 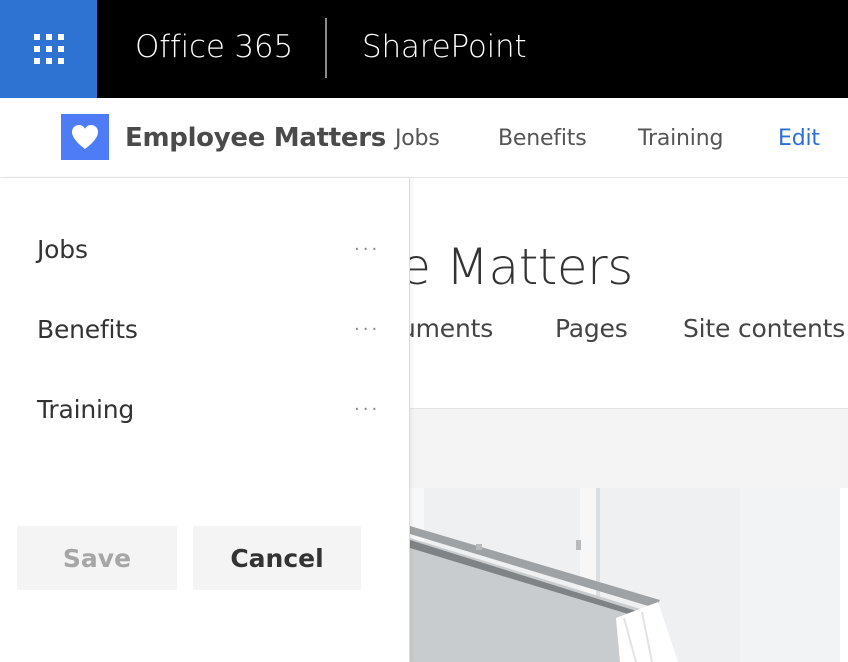 I want to click on site-logo, so click(x=85, y=137).